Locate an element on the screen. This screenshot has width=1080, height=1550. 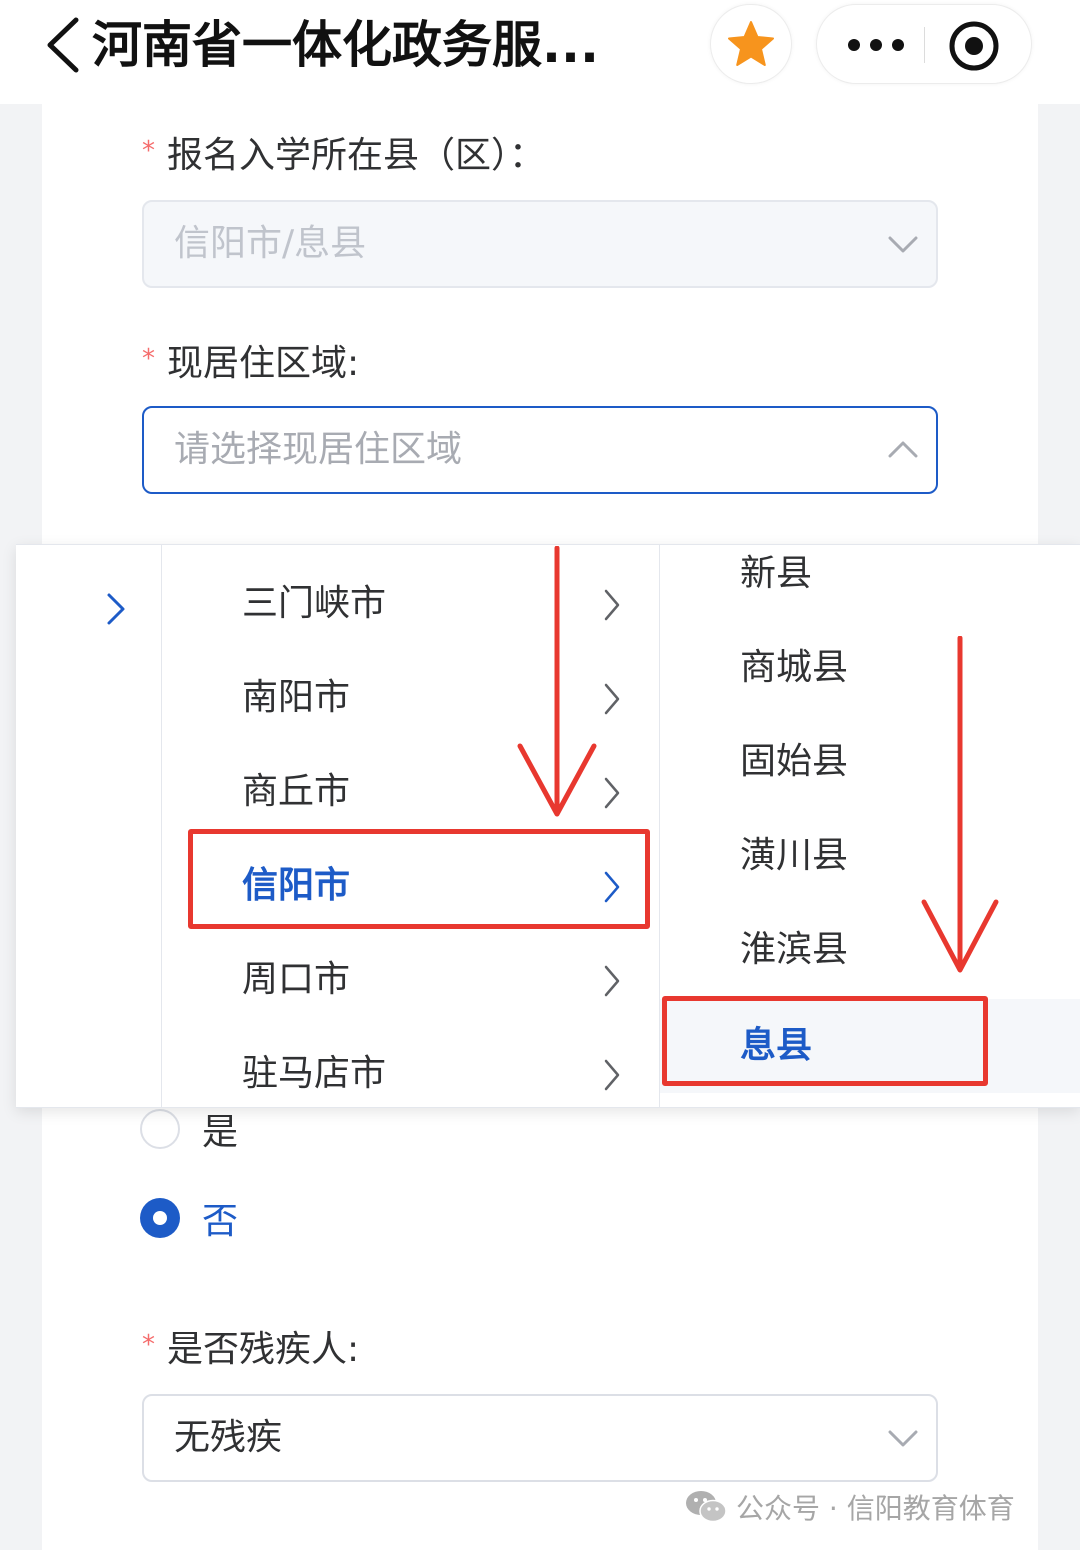
radio-yes-circle is located at coordinates (160, 1129).